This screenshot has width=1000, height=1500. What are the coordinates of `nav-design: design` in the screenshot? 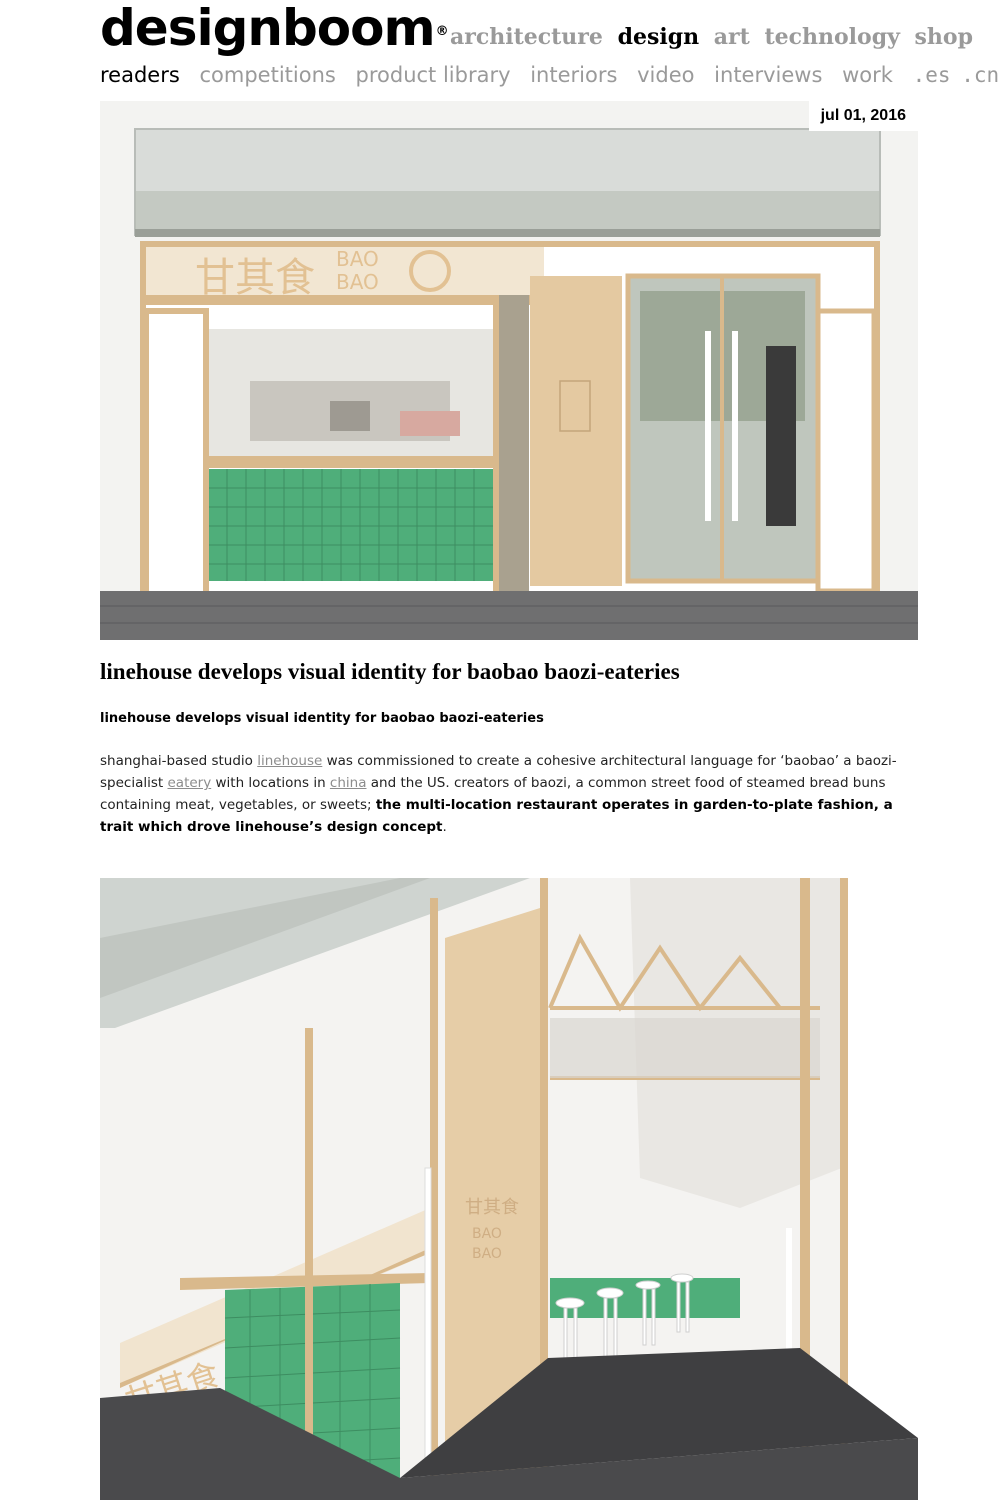 It's located at (659, 37).